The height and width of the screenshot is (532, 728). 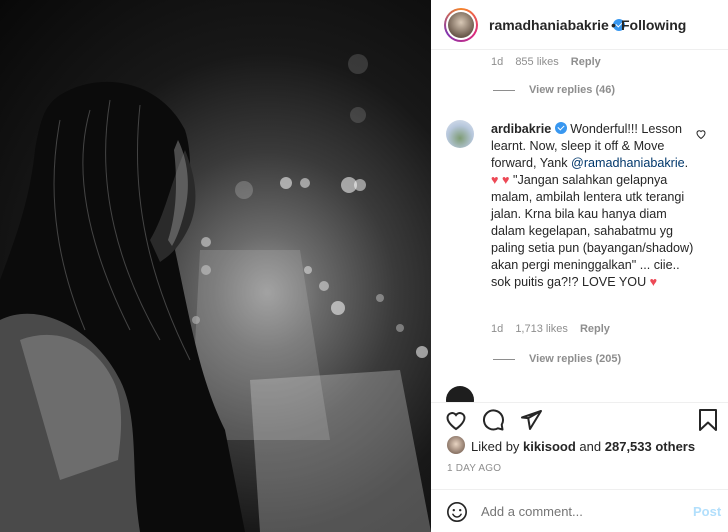 I want to click on heart-emoji: ♥, so click(x=653, y=282).